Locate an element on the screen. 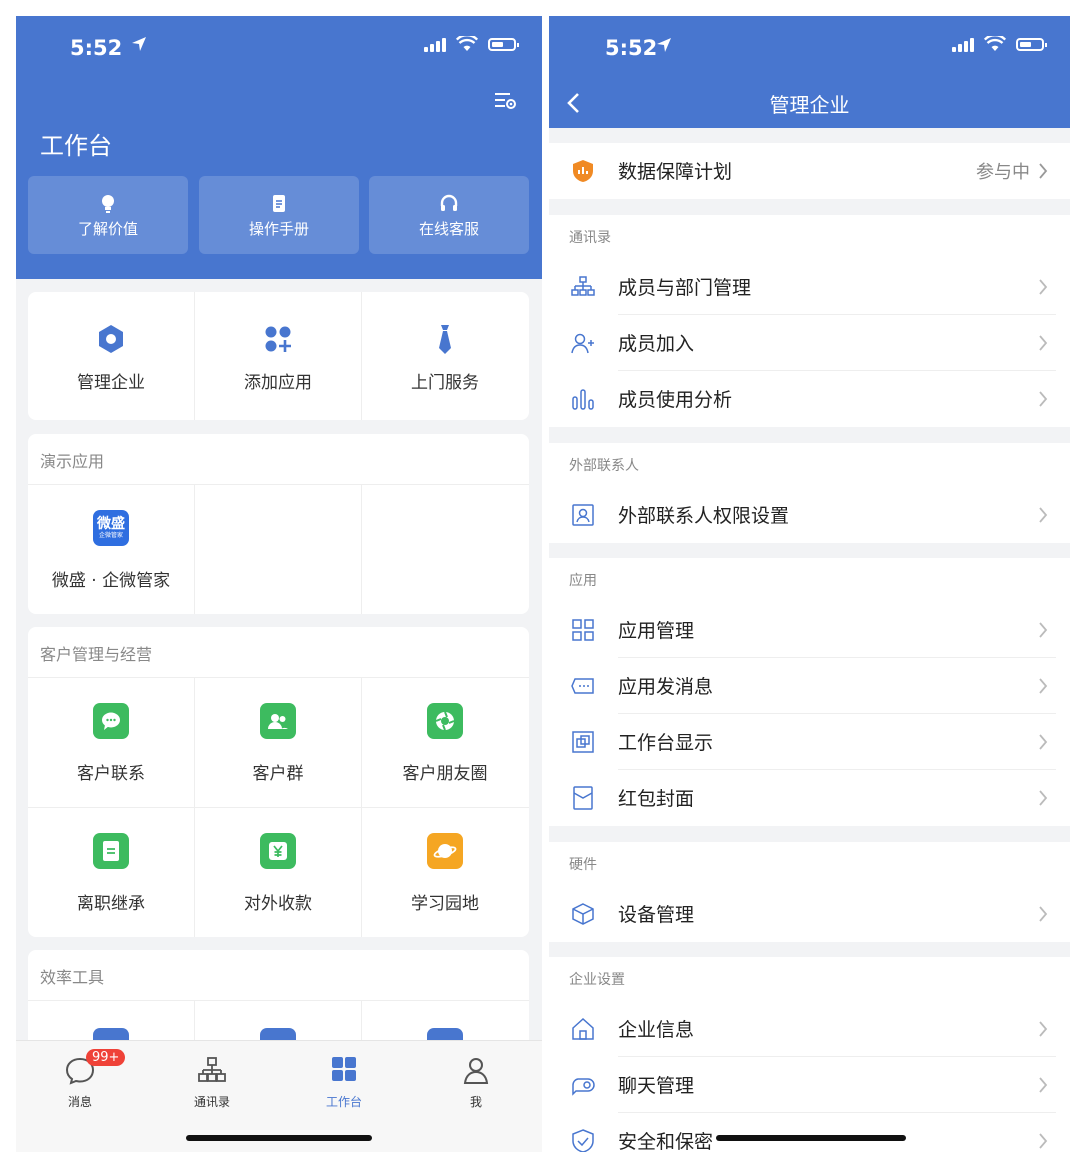 The width and height of the screenshot is (1070, 1176). data-plan-group: 数据保障计划 参与中 is located at coordinates (809, 171).